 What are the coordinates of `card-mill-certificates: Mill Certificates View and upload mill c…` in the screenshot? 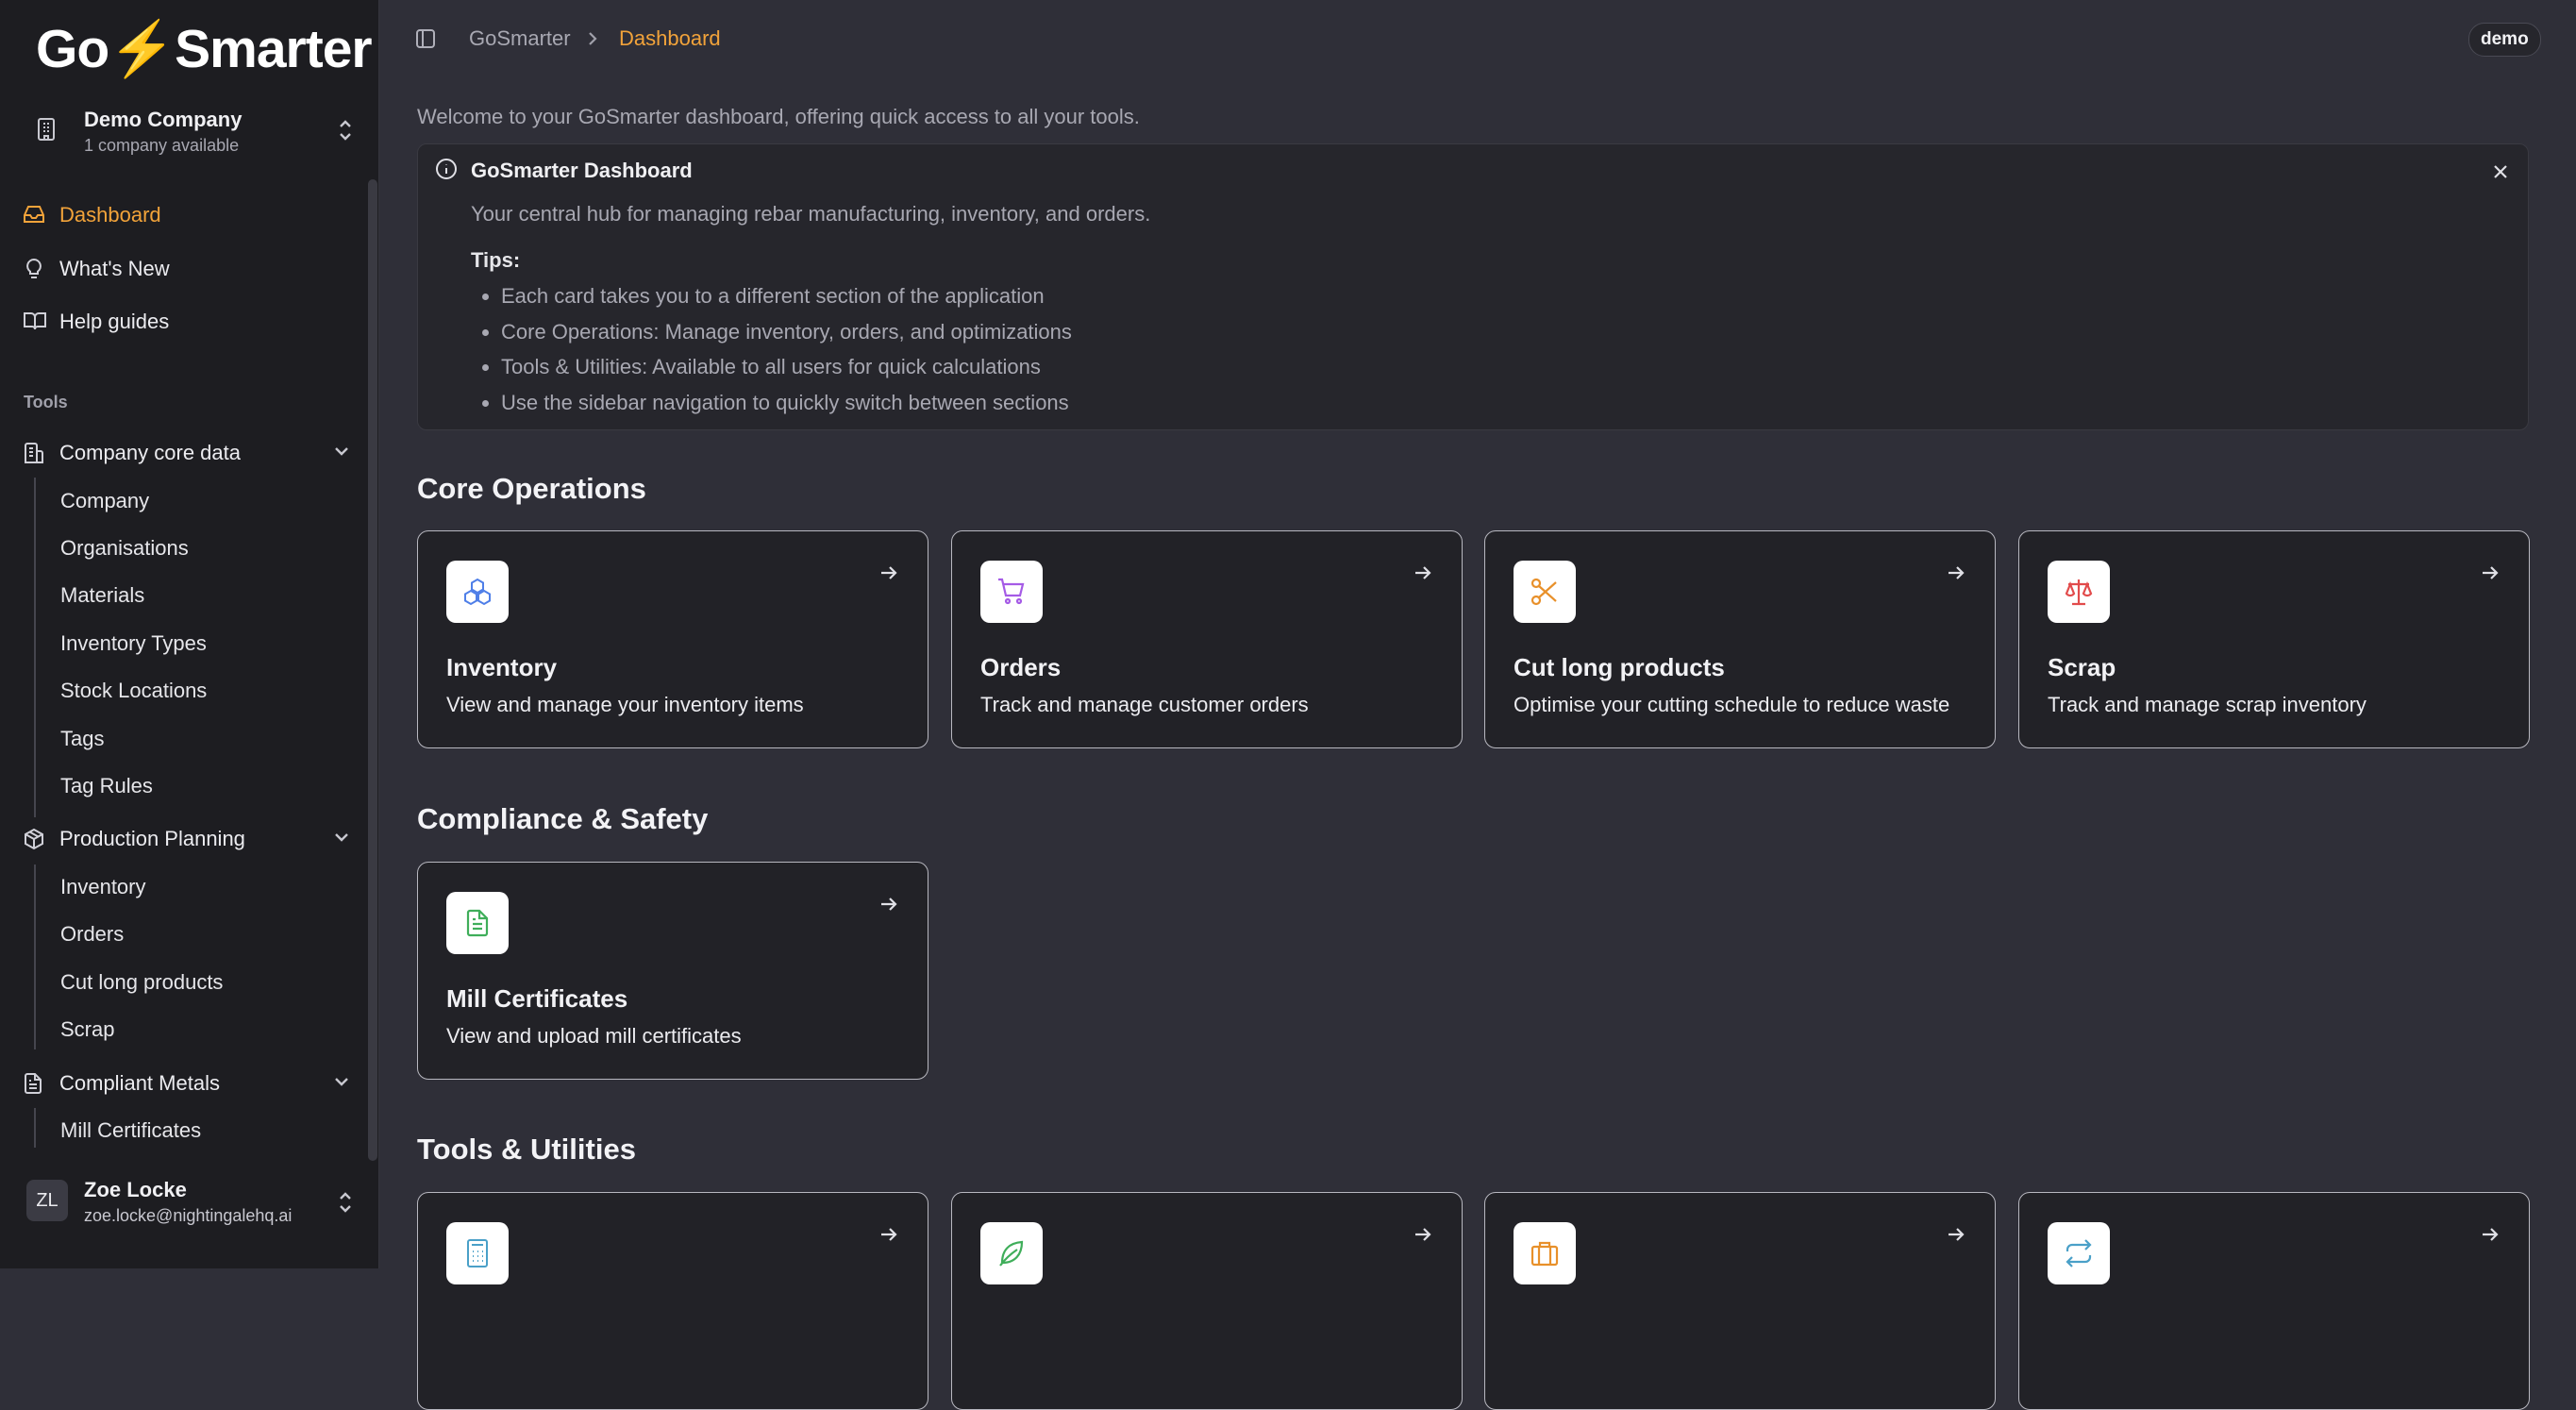 It's located at (672, 971).